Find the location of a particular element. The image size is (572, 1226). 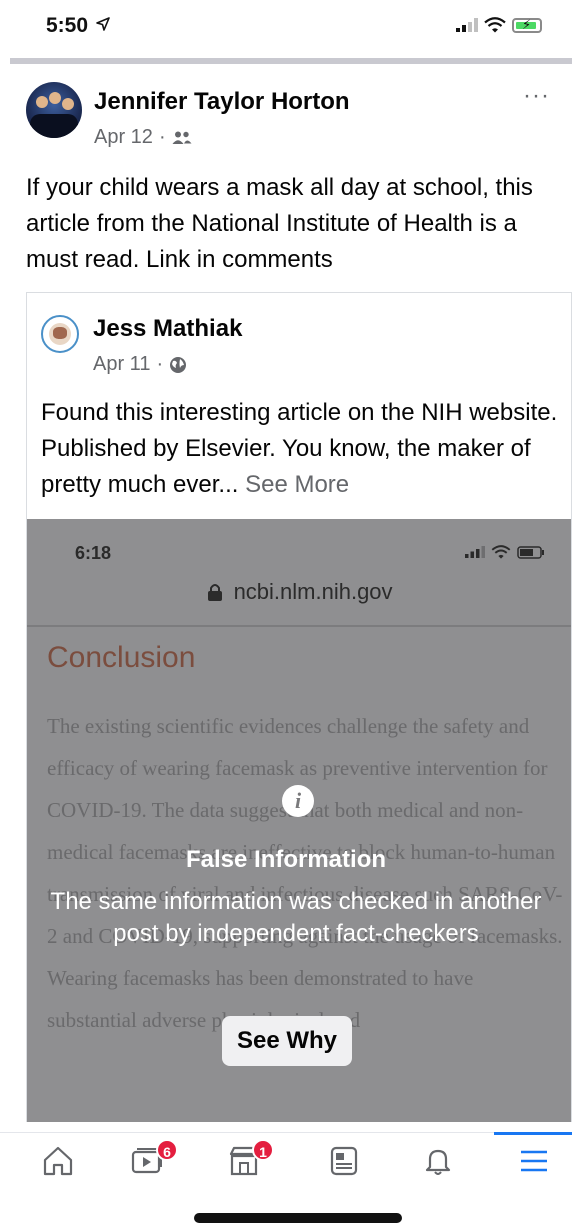

bottom-nav: 6 1 is located at coordinates (286, 1163).